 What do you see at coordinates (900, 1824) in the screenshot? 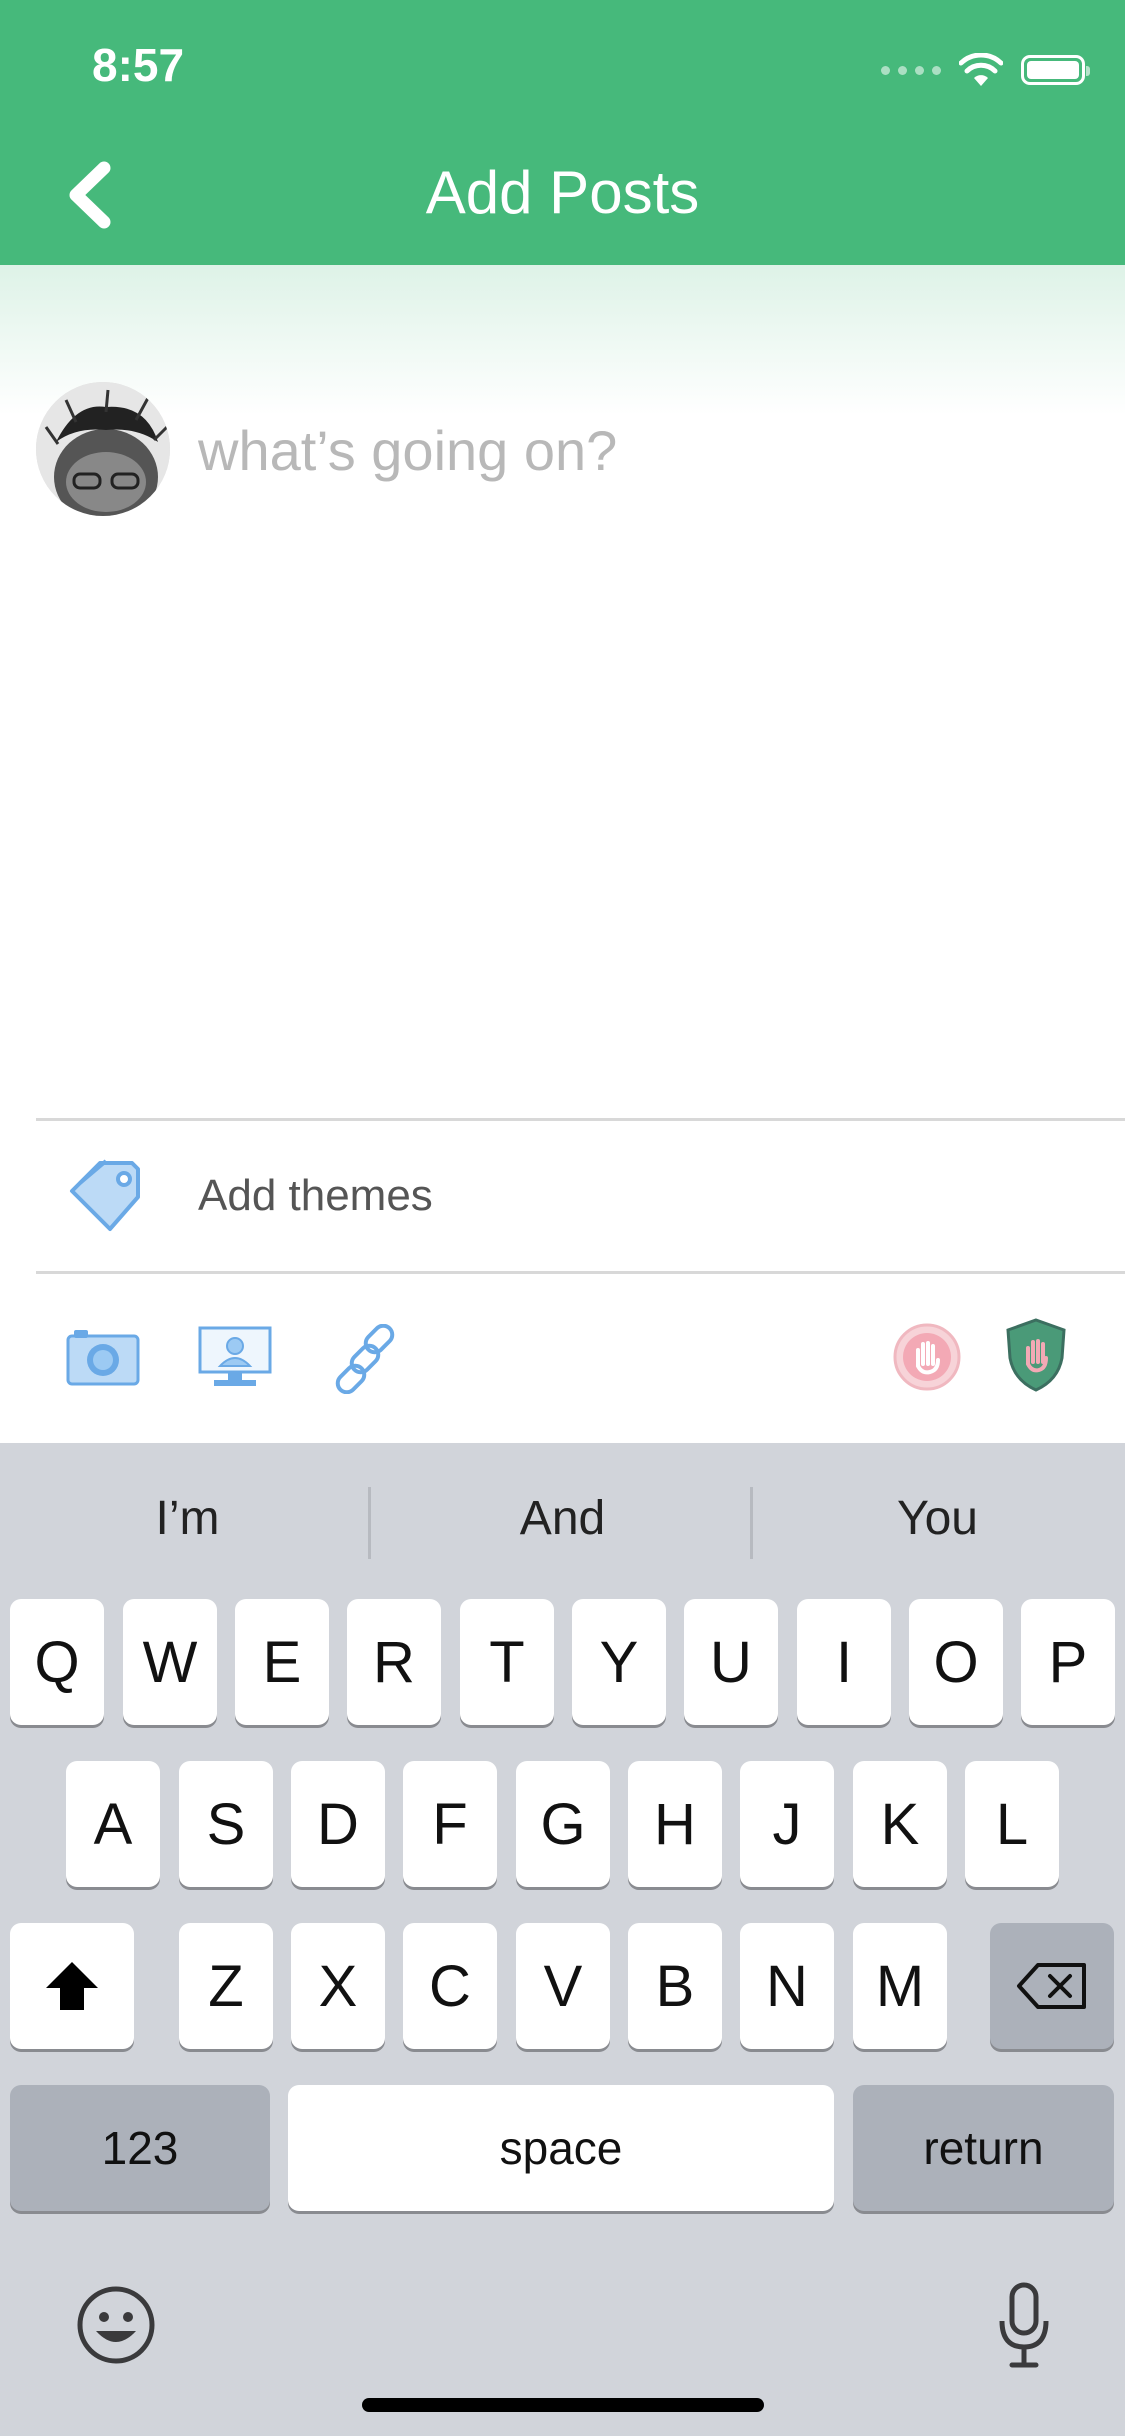
I see `key-k: K` at bounding box center [900, 1824].